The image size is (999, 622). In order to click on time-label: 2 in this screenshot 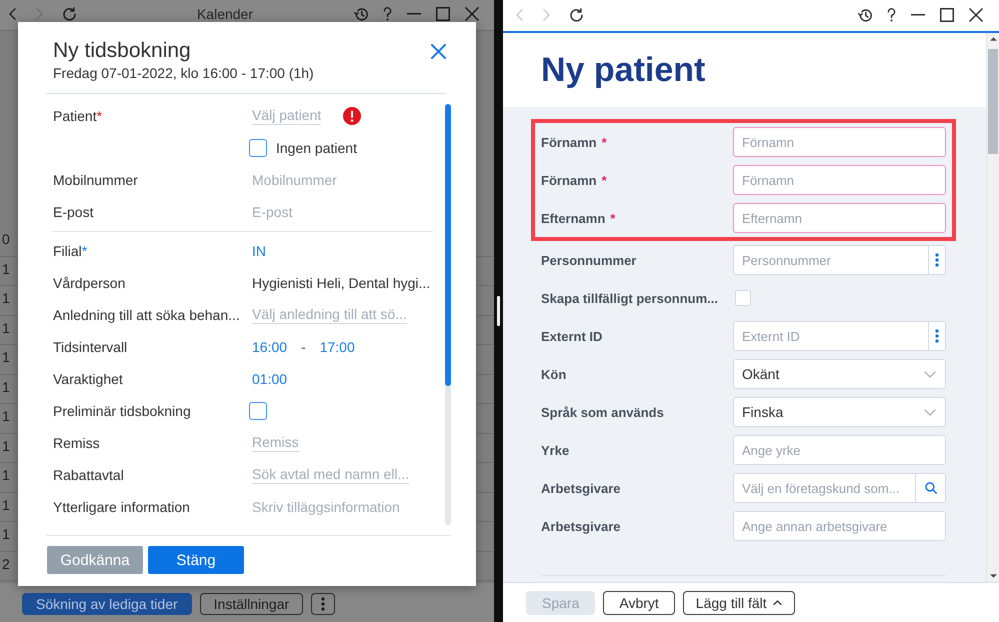, I will do `click(6, 564)`.